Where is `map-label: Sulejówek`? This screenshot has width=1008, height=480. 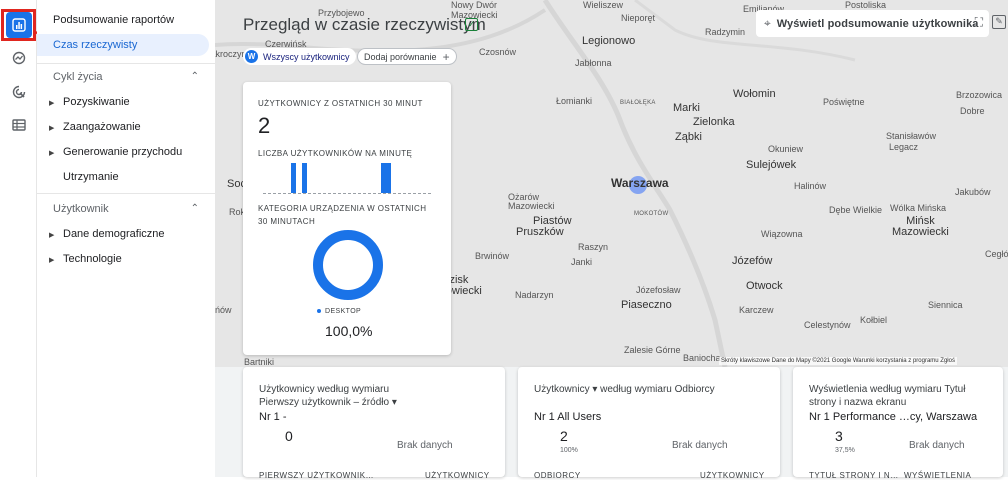 map-label: Sulejówek is located at coordinates (771, 165).